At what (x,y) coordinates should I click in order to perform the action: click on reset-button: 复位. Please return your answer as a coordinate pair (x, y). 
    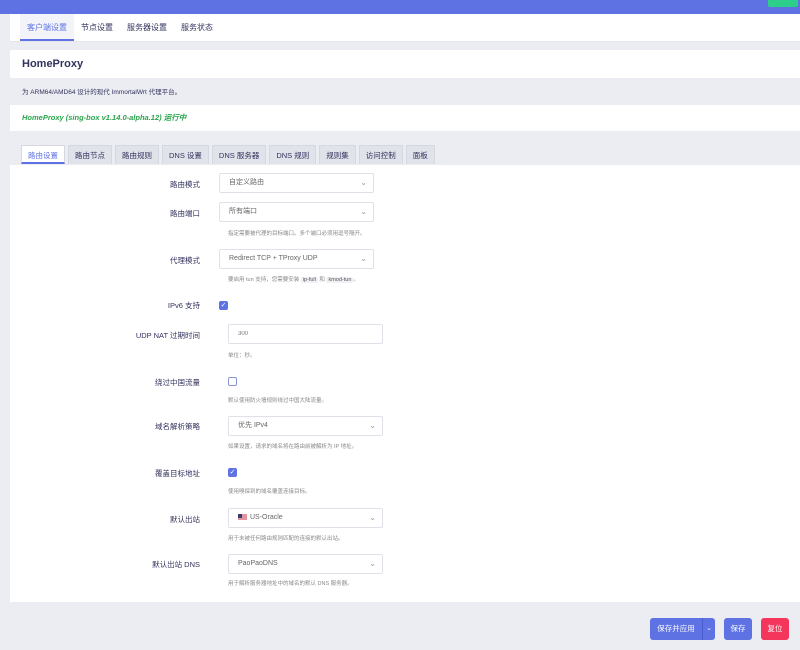
    Looking at the image, I should click on (775, 629).